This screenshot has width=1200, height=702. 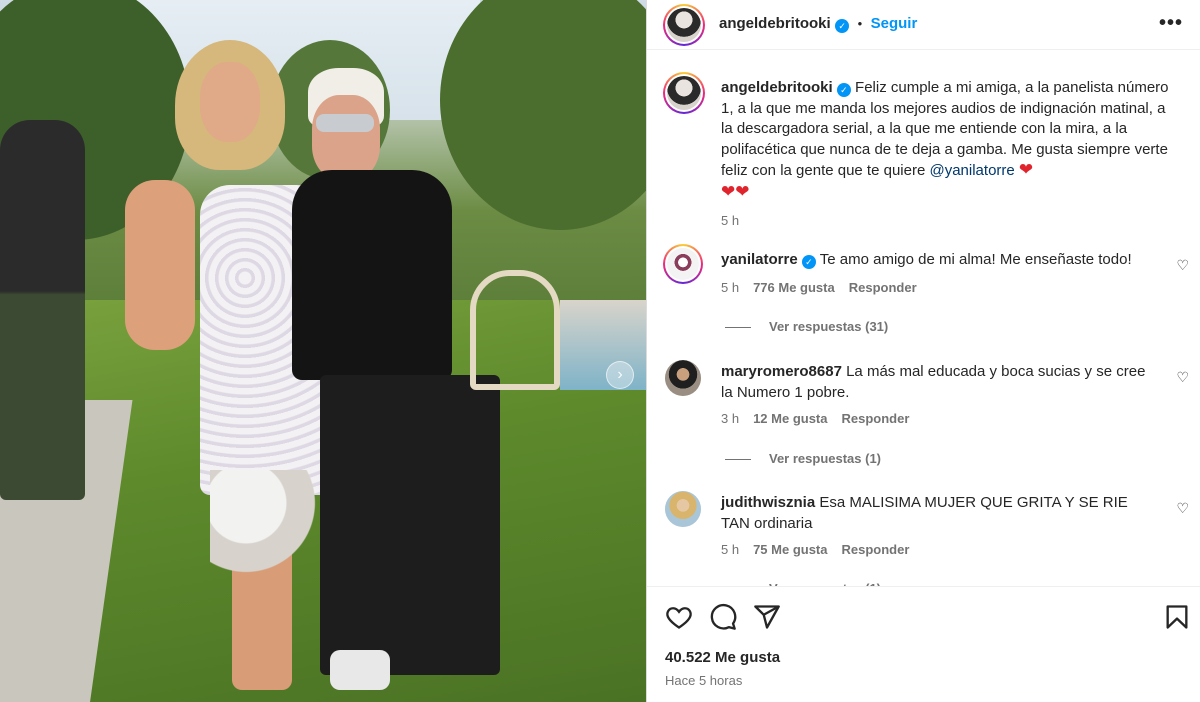 I want to click on view-replies-button: Ver respuestas (31), so click(x=806, y=326).